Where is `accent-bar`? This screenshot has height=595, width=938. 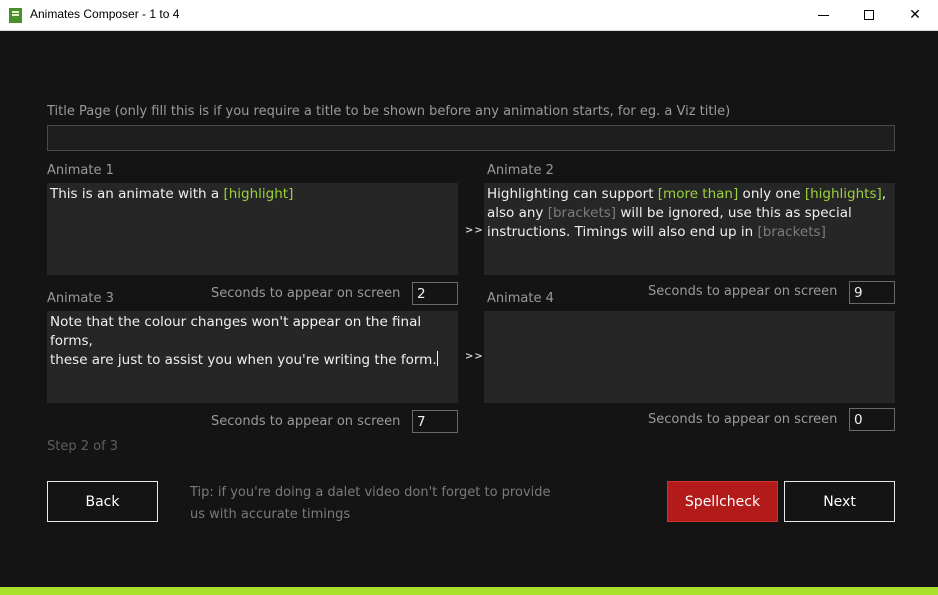 accent-bar is located at coordinates (469, 591).